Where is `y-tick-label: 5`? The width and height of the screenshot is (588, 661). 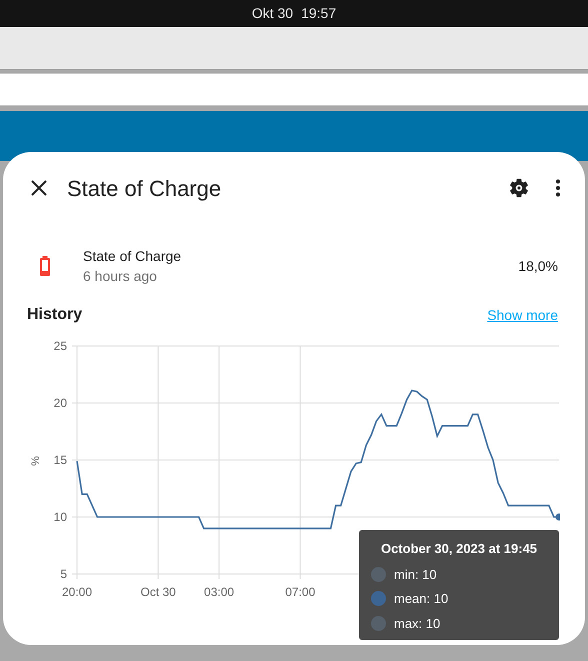
y-tick-label: 5 is located at coordinates (63, 574).